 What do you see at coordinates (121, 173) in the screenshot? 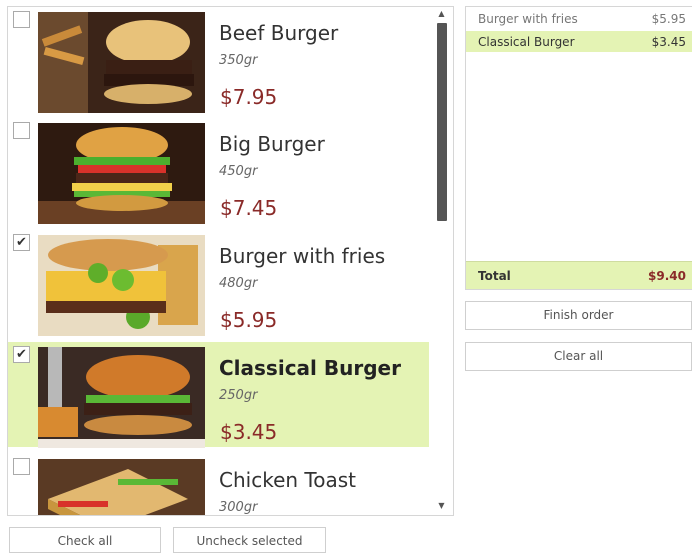
I see `big-burger-image` at bounding box center [121, 173].